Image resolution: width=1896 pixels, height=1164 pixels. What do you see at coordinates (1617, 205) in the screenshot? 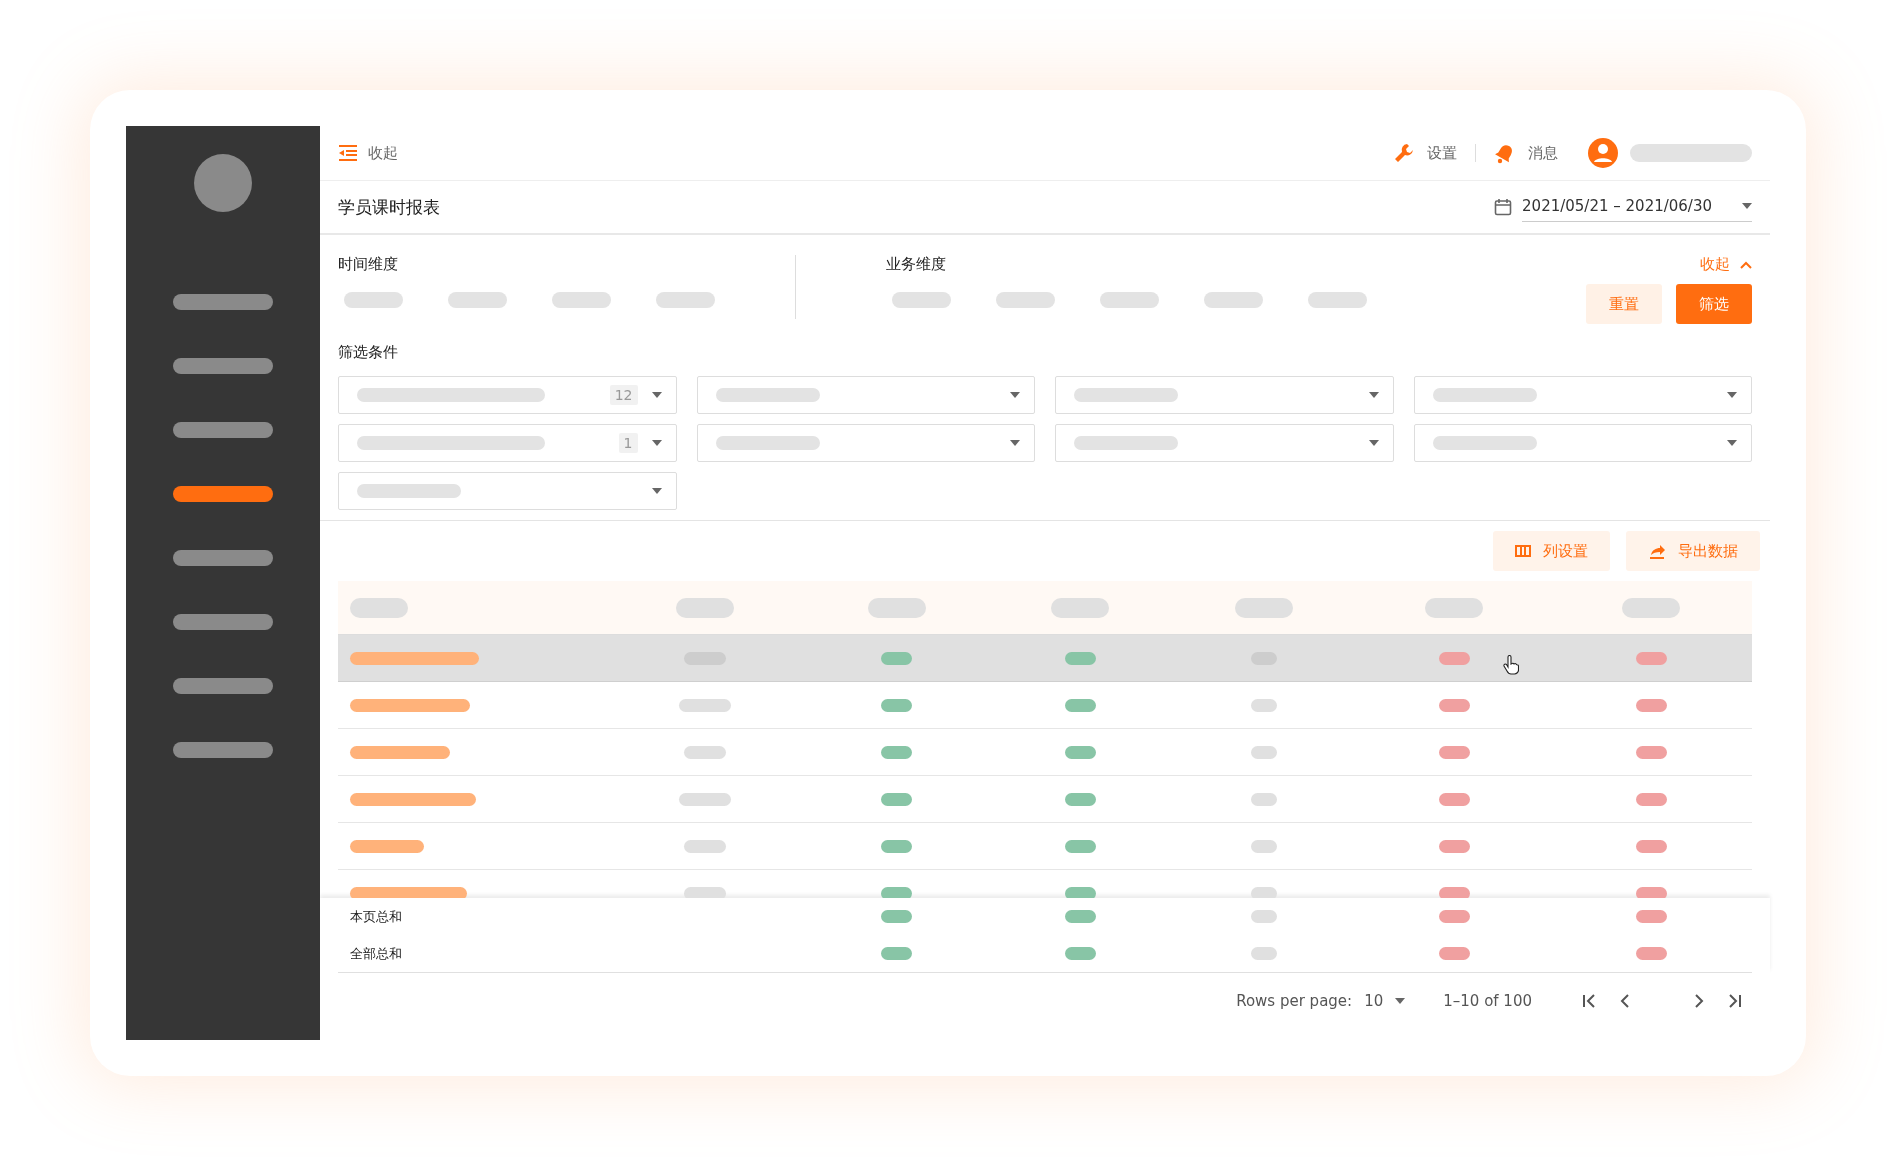
I see `date-range-text: 2021/05/21 – 2021/06/30` at bounding box center [1617, 205].